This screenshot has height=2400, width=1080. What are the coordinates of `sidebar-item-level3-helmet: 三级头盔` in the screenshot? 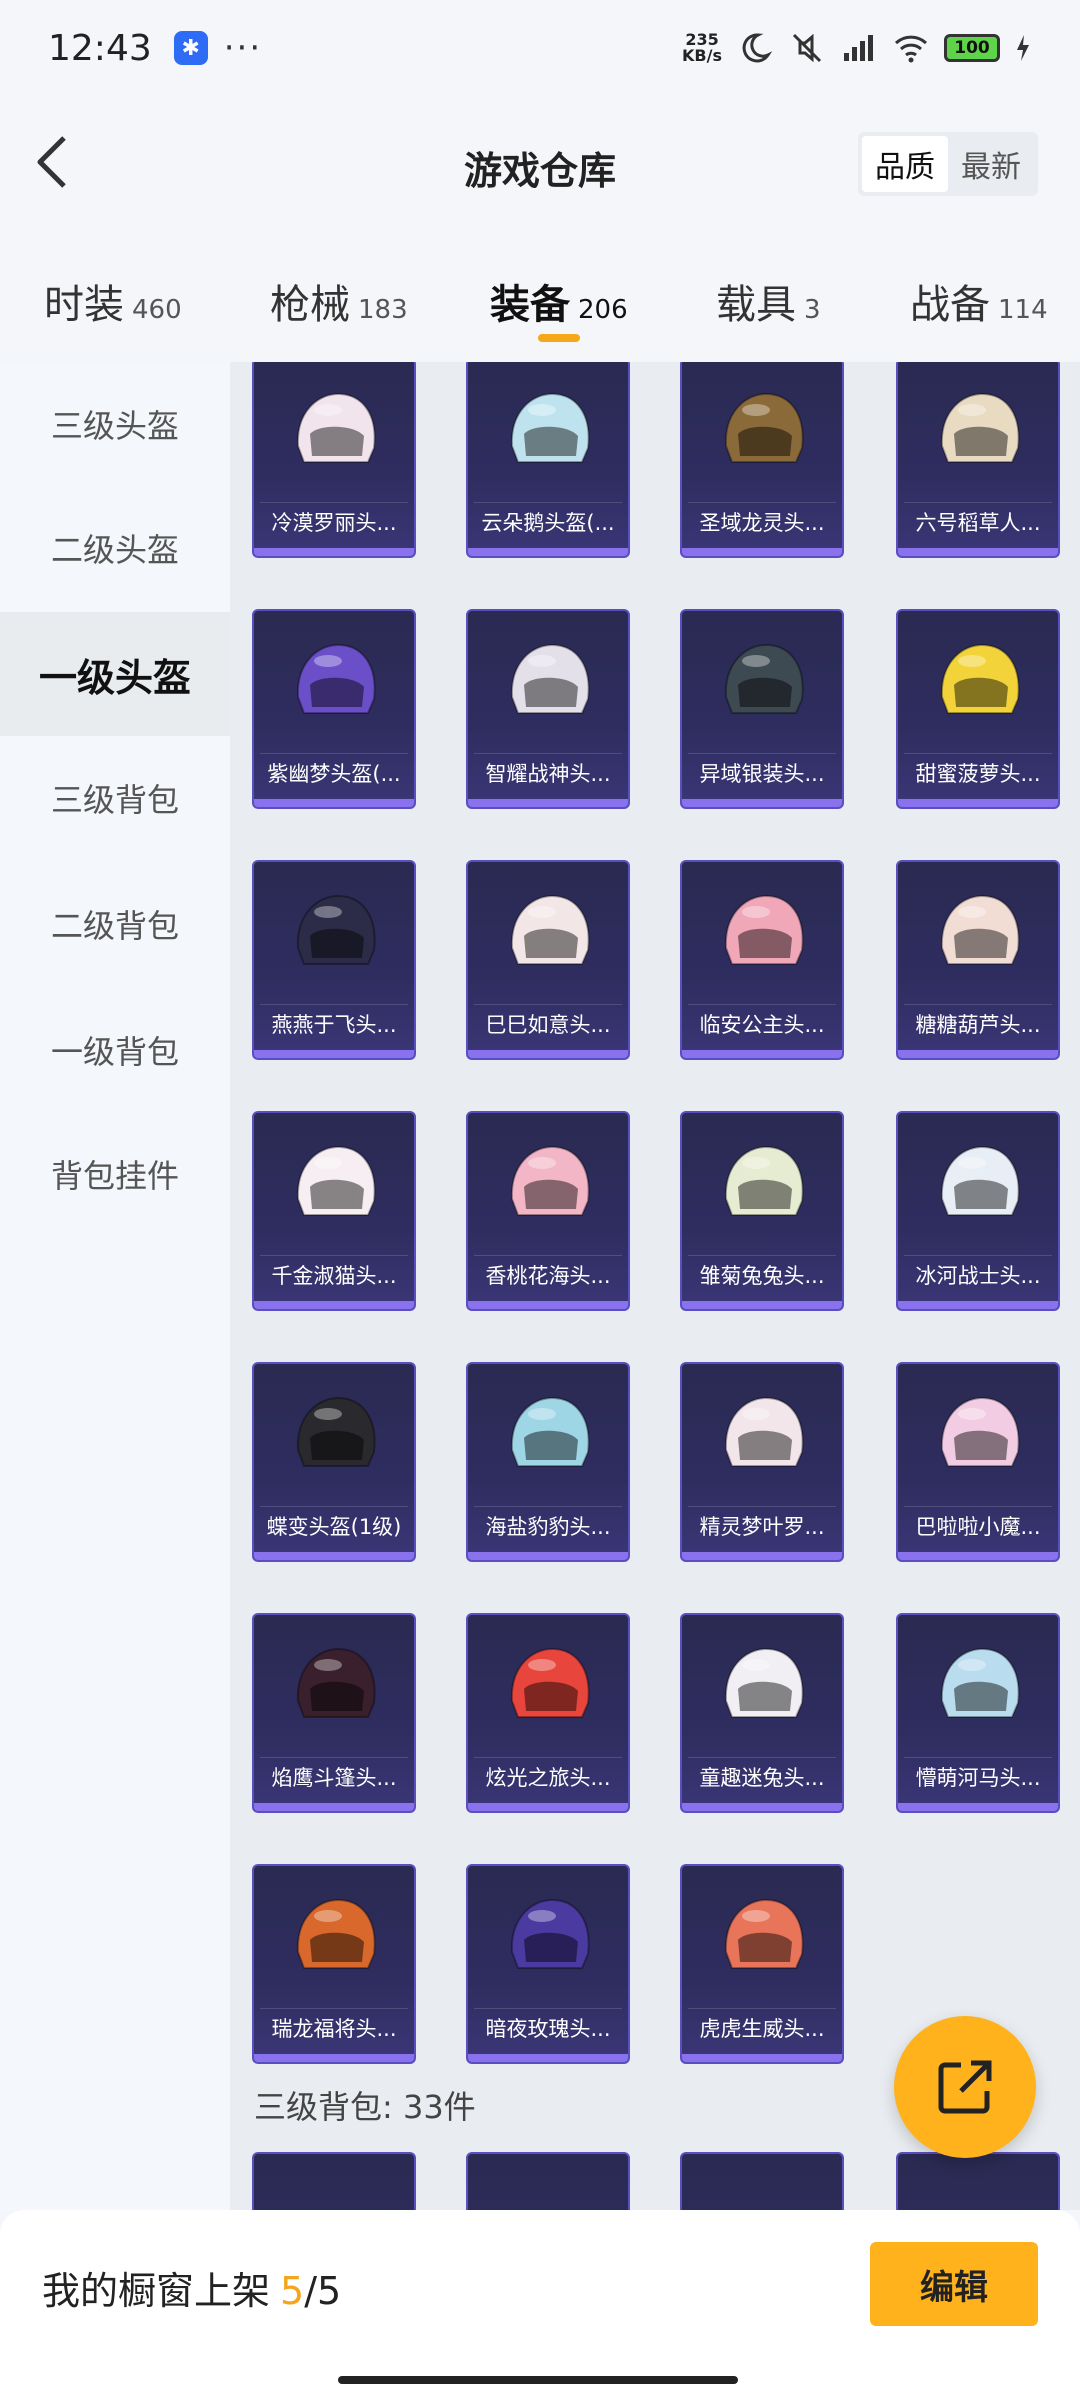 It's located at (115, 424).